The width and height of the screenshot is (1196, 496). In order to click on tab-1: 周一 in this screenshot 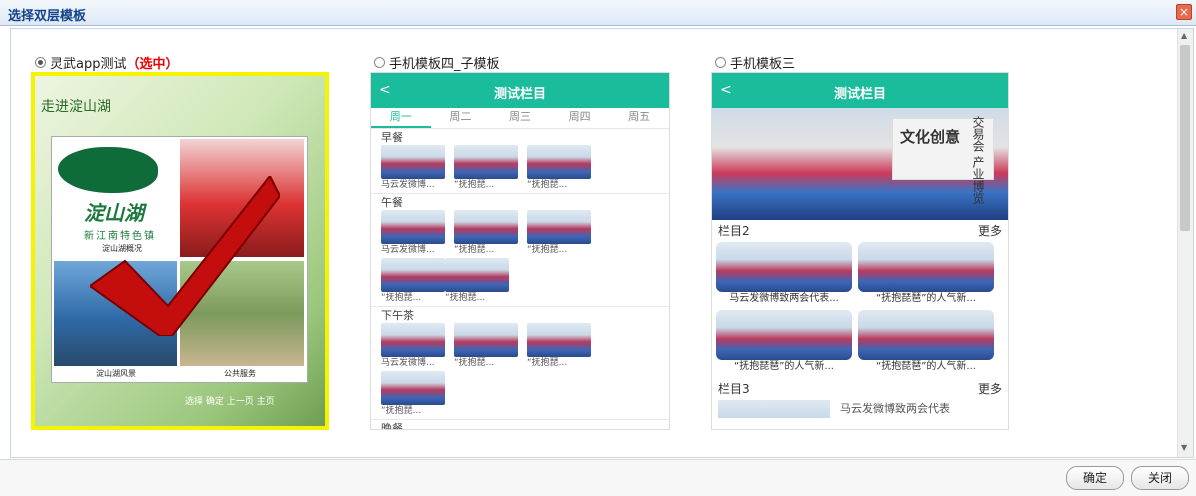, I will do `click(401, 118)`.